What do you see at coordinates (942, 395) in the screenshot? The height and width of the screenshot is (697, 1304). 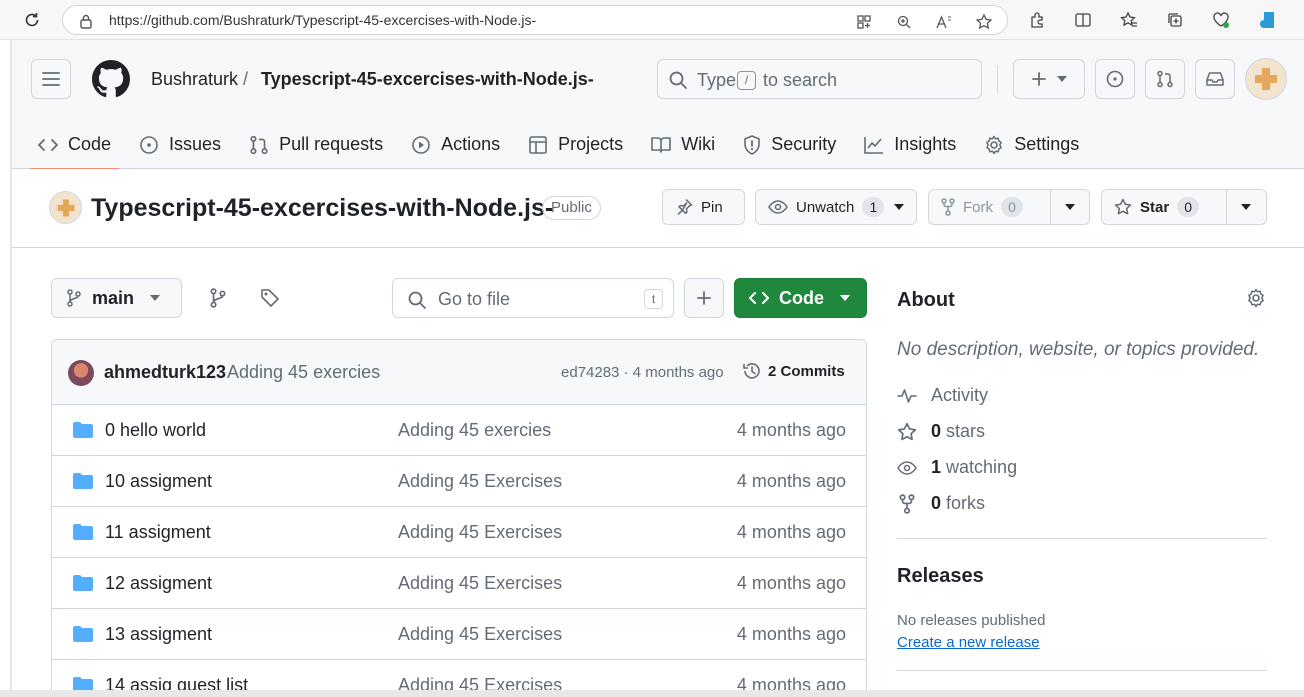 I see `activity-link: Activity` at bounding box center [942, 395].